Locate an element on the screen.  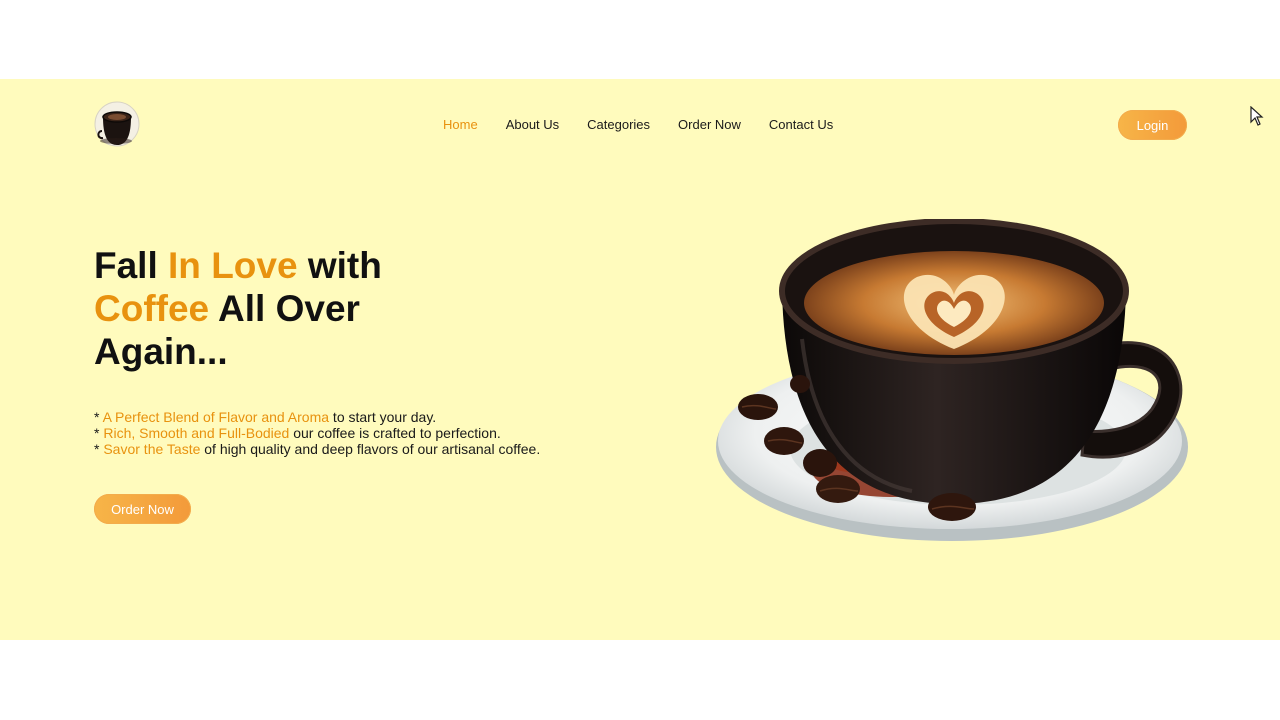
login-button: Login is located at coordinates (1152, 125).